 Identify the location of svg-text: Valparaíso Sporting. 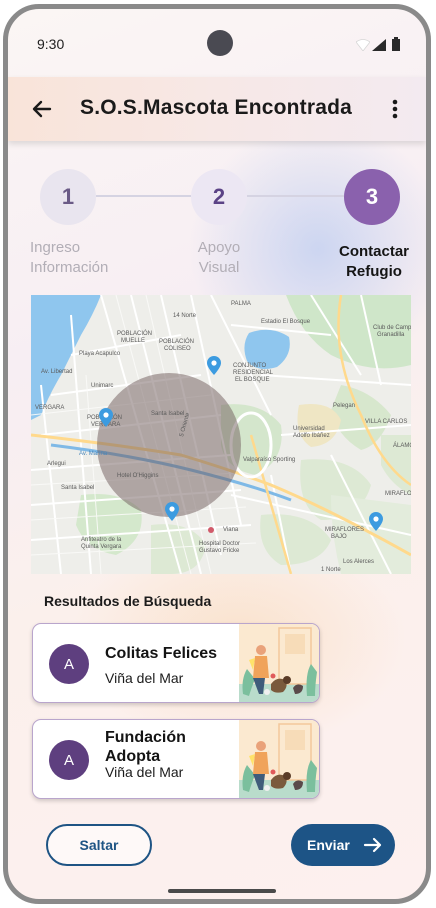
(269, 460).